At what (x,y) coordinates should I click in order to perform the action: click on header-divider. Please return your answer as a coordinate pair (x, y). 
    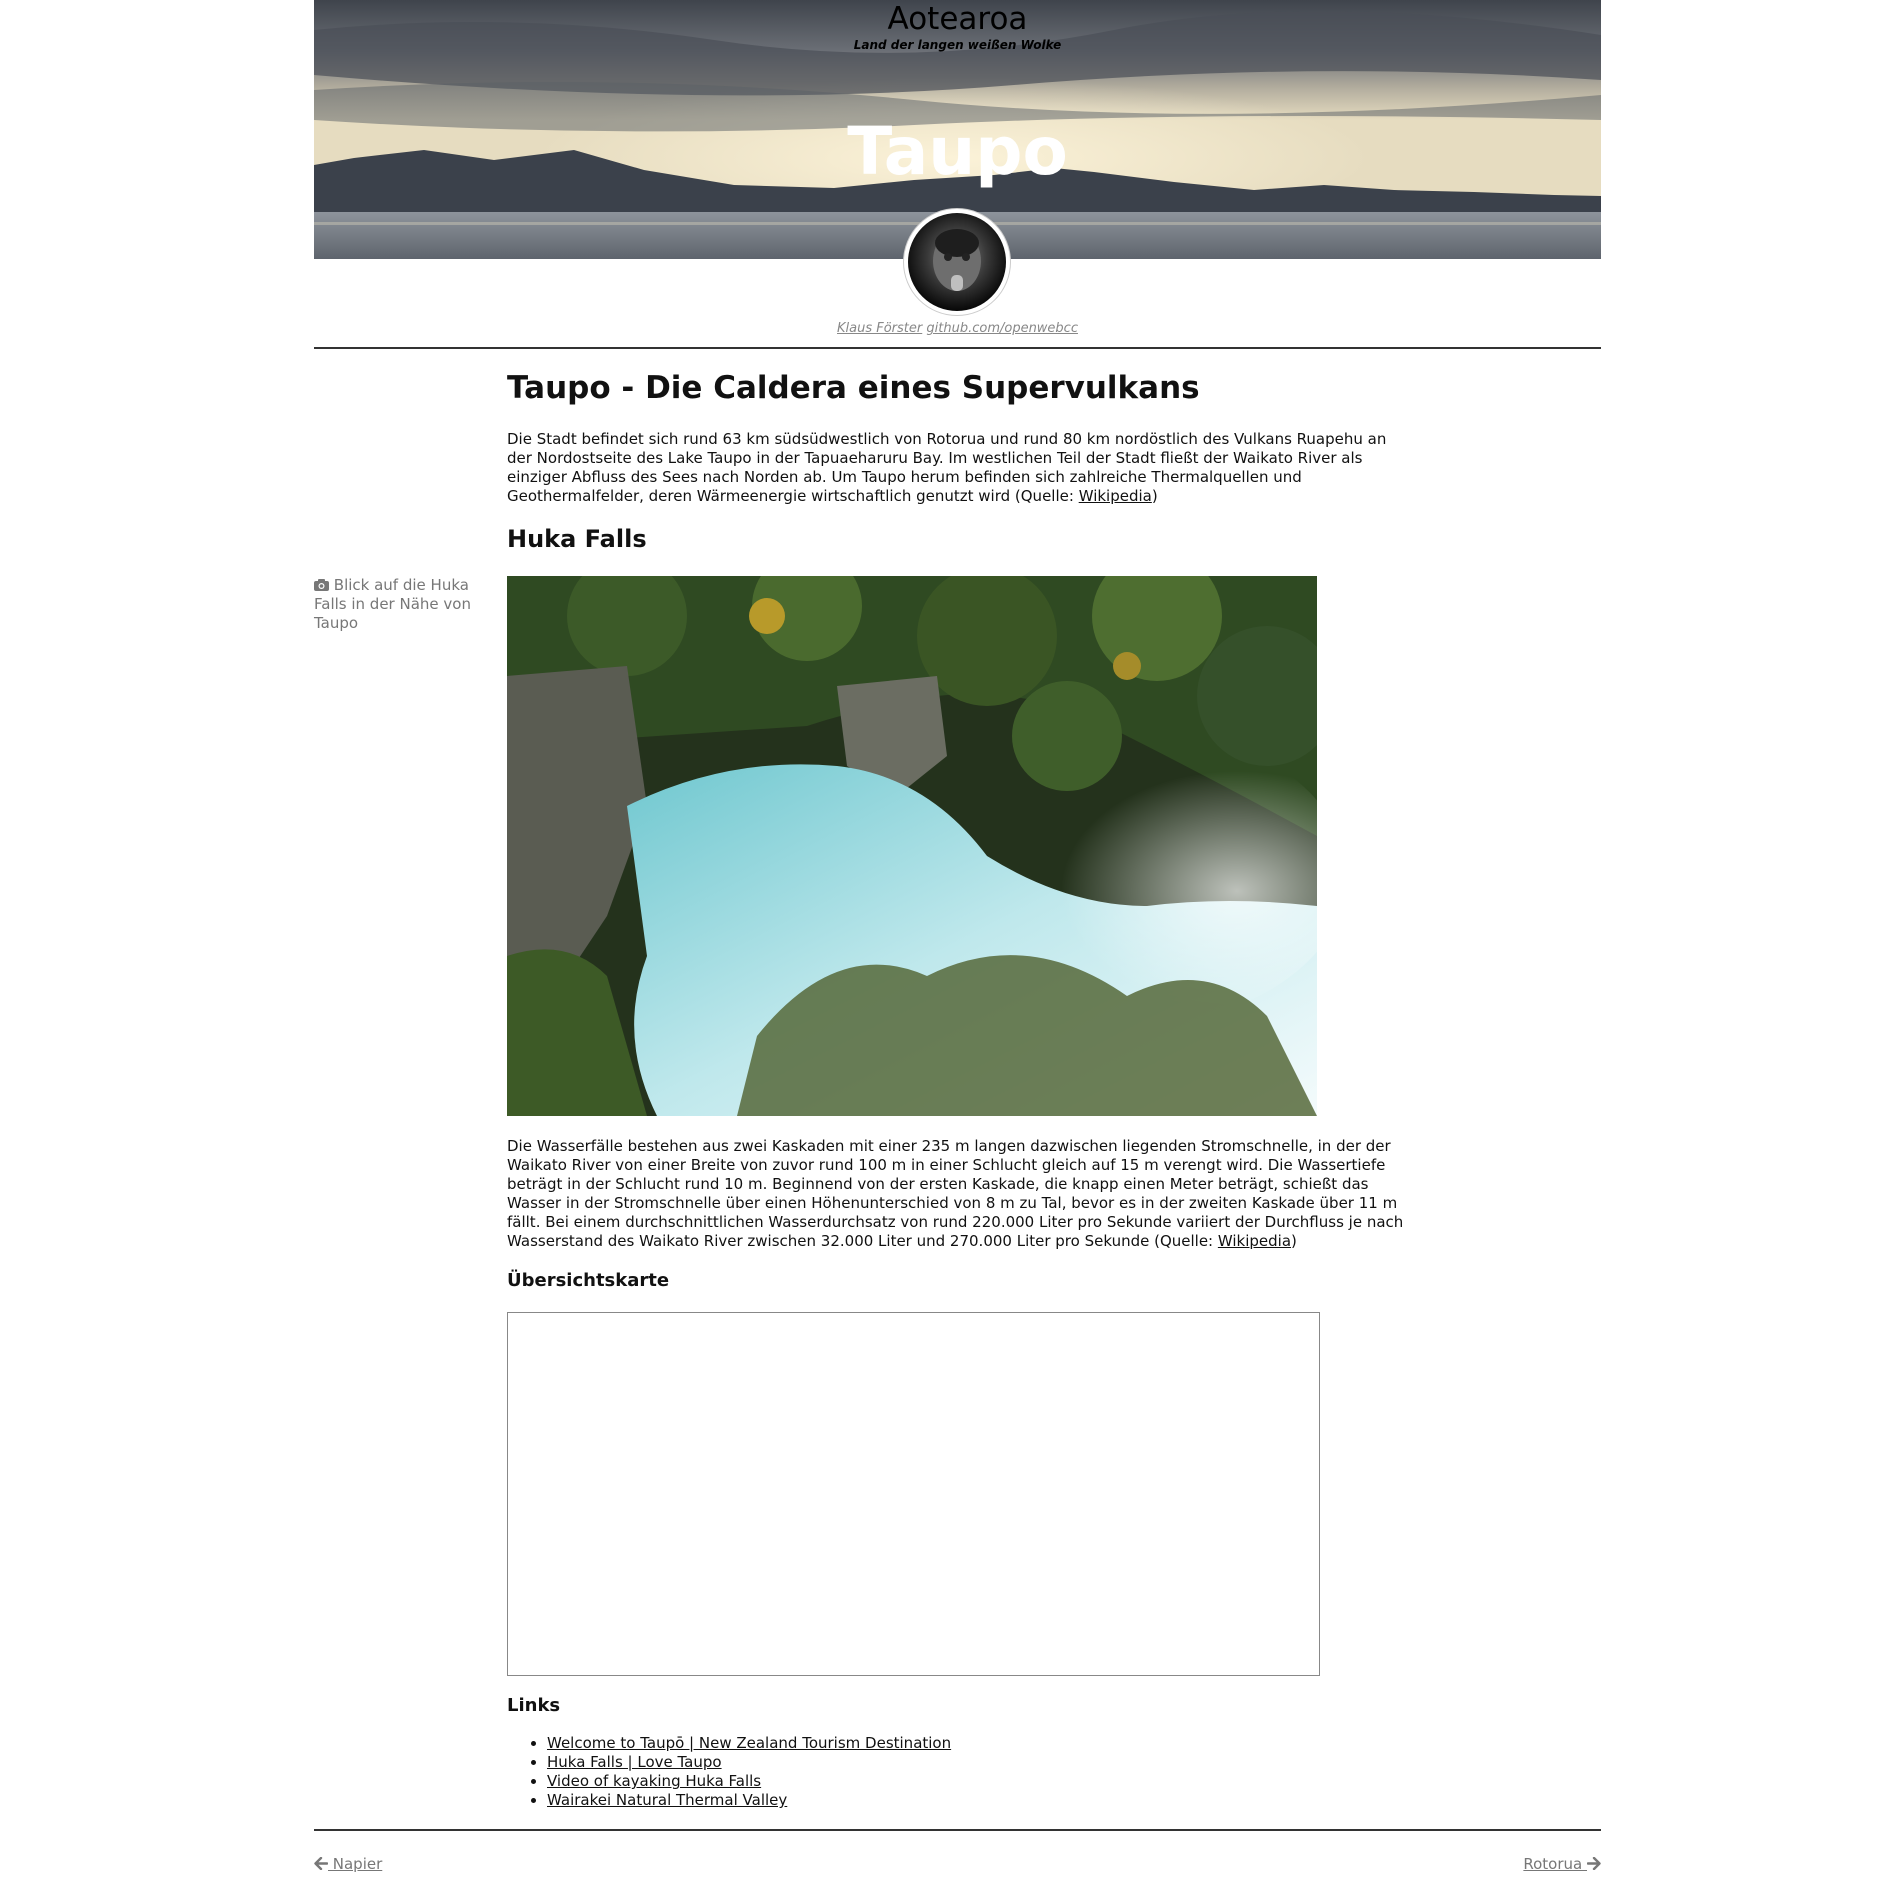
    Looking at the image, I should click on (957, 348).